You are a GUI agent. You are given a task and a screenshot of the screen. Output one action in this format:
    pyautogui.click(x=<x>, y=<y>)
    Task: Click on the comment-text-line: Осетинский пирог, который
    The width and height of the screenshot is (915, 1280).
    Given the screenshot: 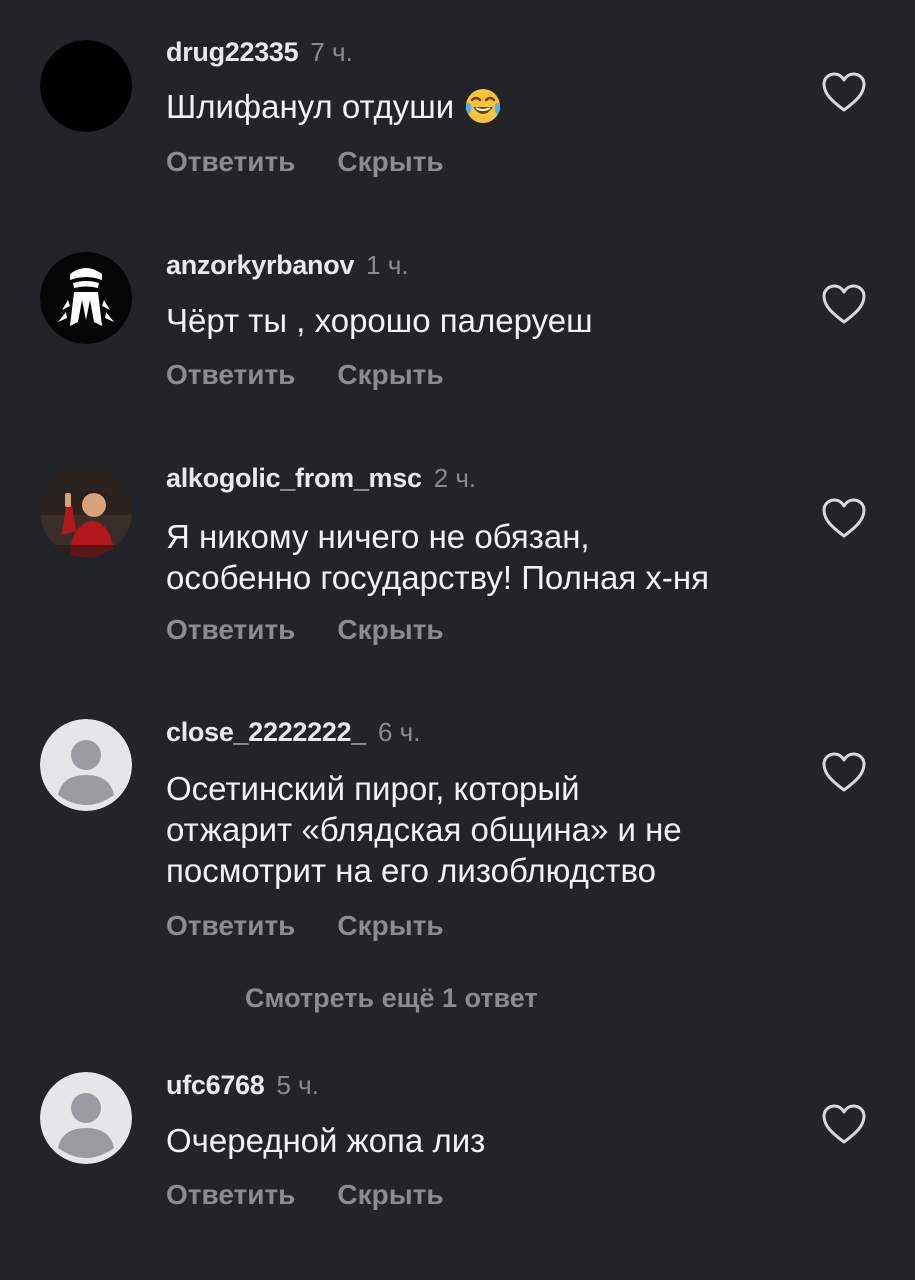 What is the action you would take?
    pyautogui.click(x=373, y=788)
    